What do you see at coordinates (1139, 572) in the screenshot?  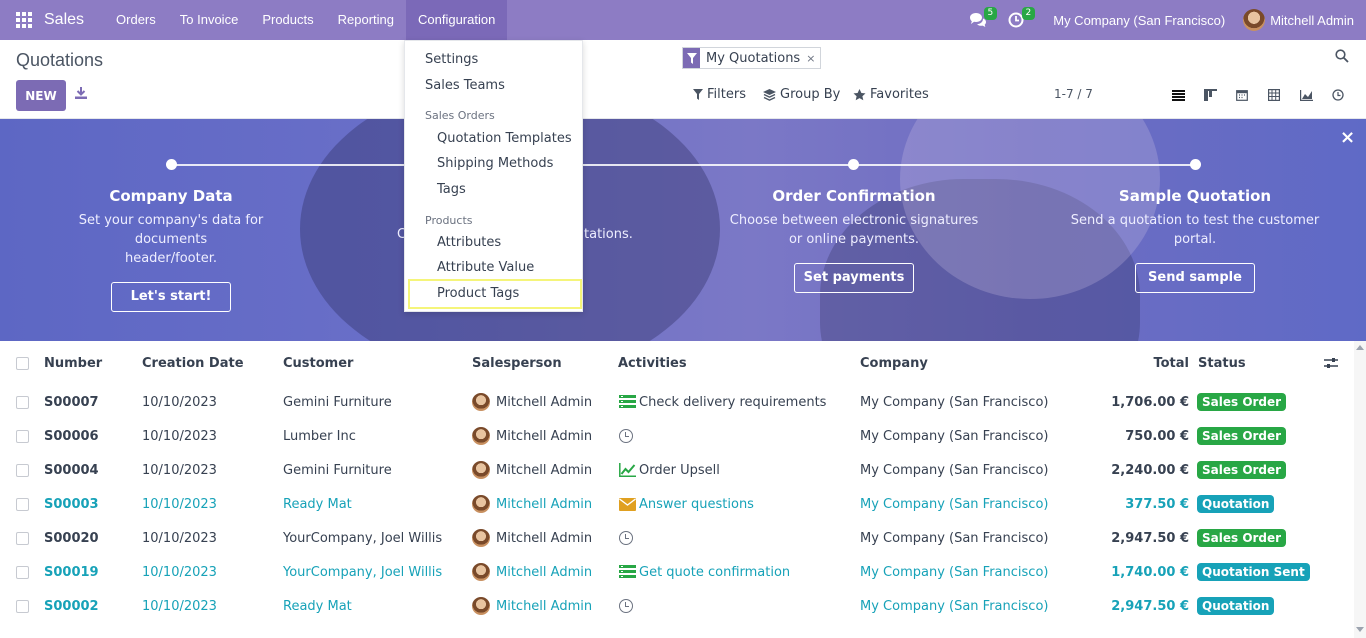 I see `total-amount: 1,740.00 €` at bounding box center [1139, 572].